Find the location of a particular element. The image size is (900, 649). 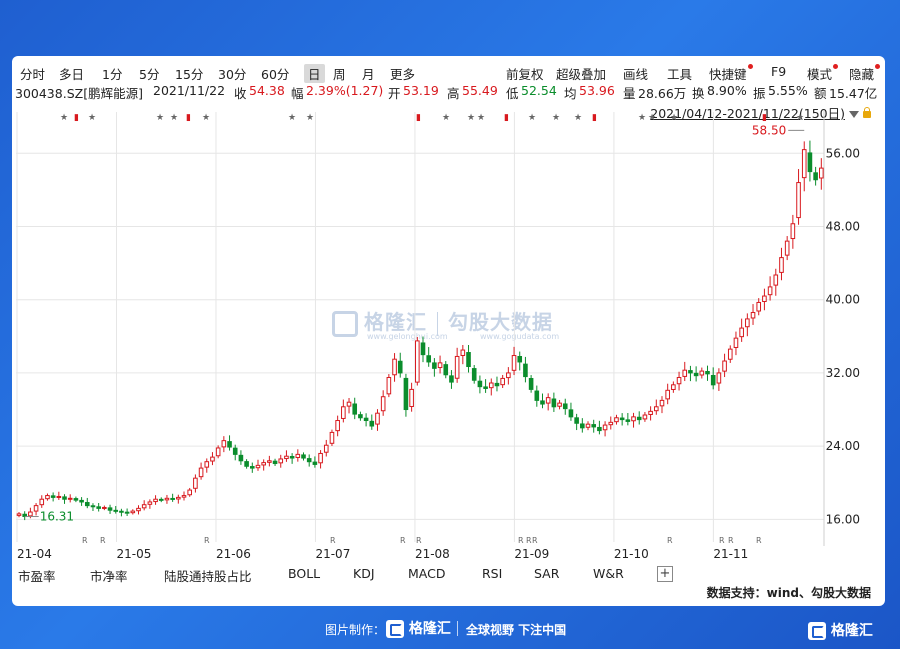

footer-logo: 格隆汇 is located at coordinates (418, 628).